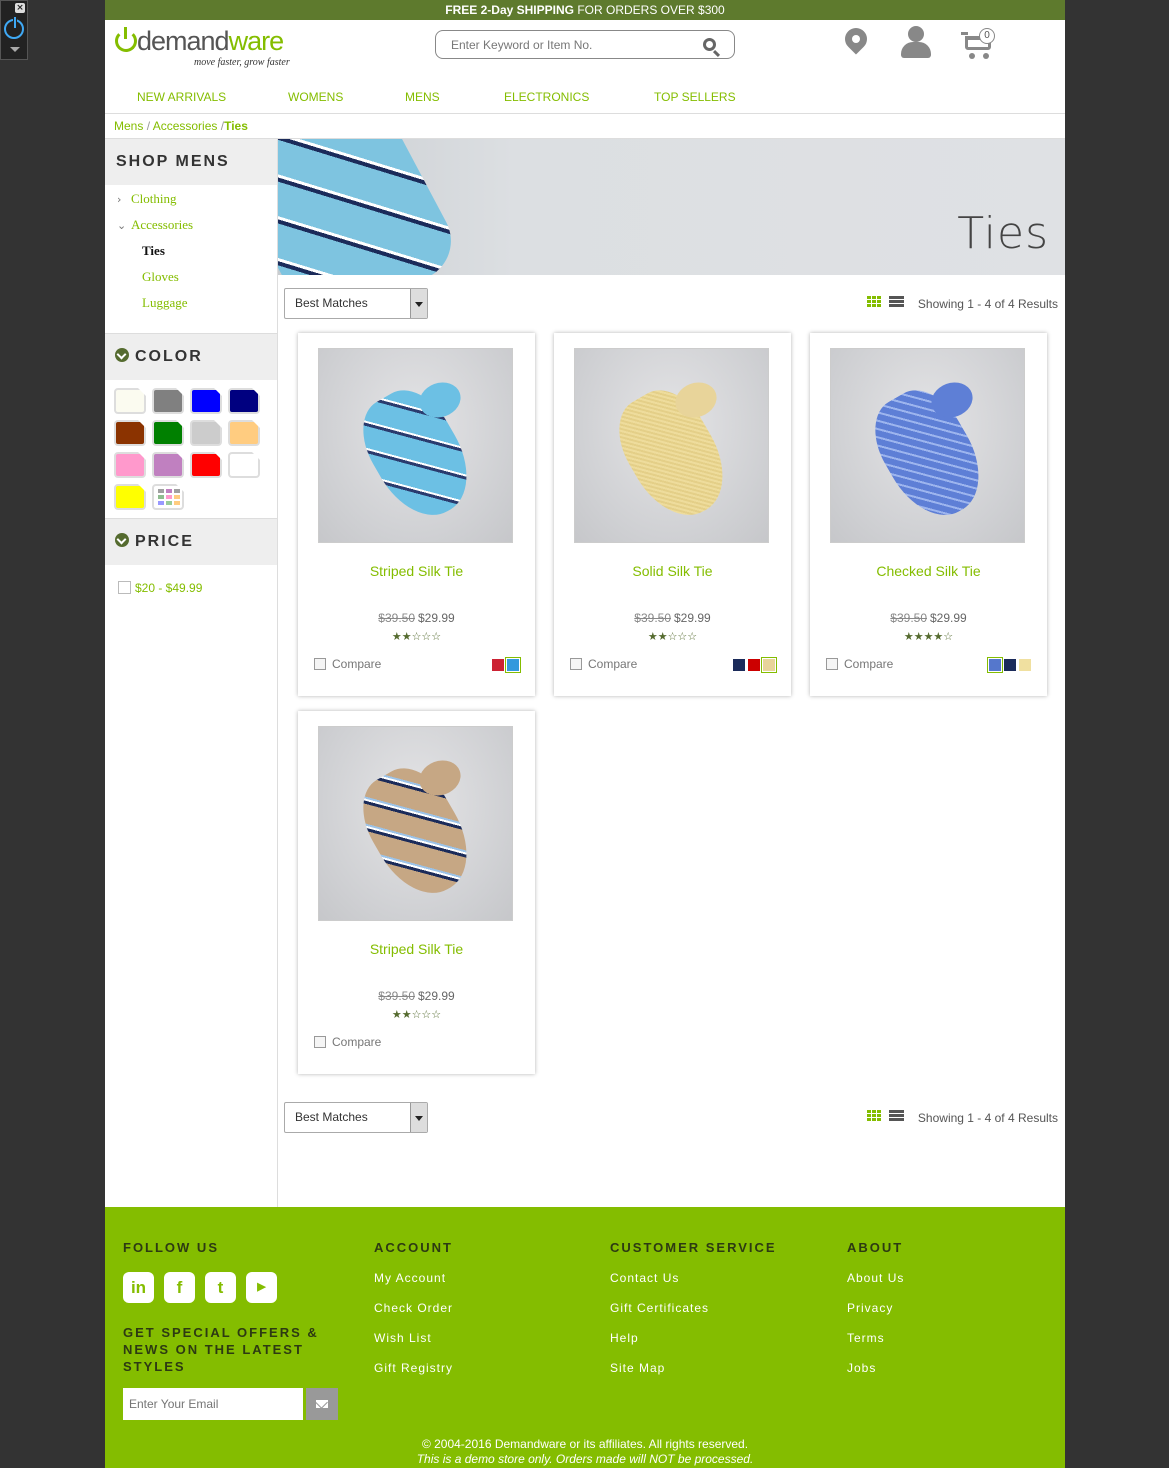 This screenshot has width=1169, height=1468. What do you see at coordinates (191, 303) in the screenshot?
I see `category-luggage: Luggage` at bounding box center [191, 303].